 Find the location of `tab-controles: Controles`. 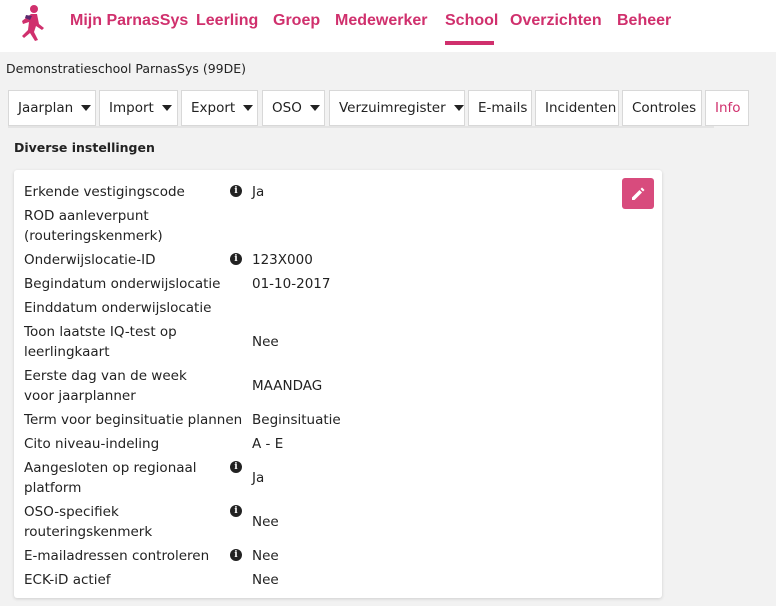

tab-controles: Controles is located at coordinates (662, 108).